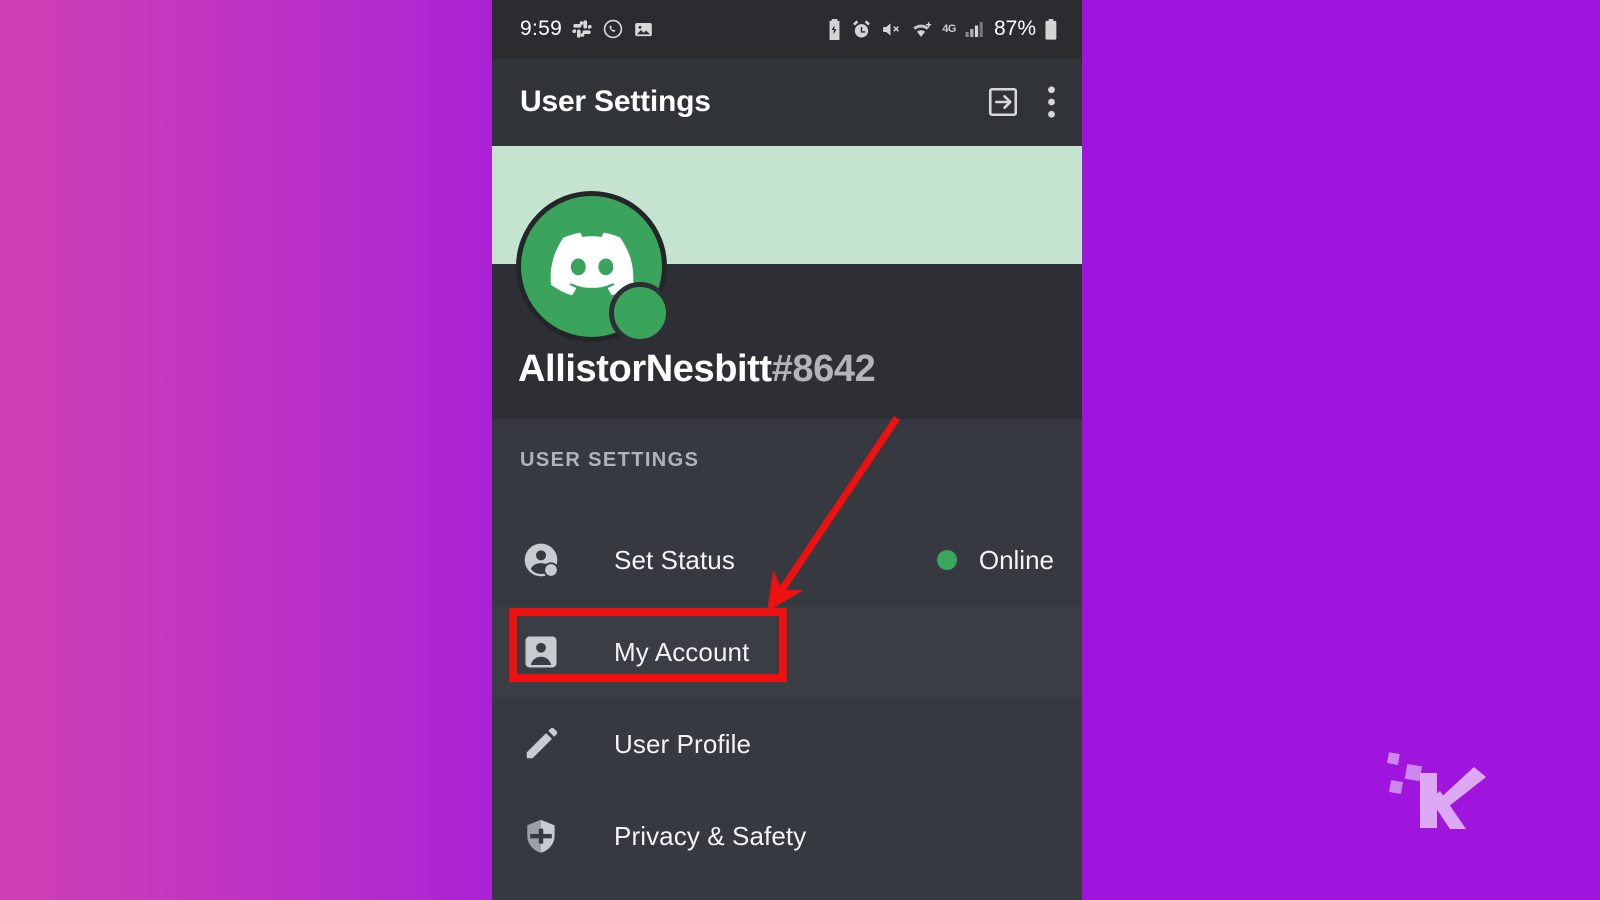 The height and width of the screenshot is (900, 1600). Describe the element at coordinates (541, 652) in the screenshot. I see `person-card-icon` at that location.